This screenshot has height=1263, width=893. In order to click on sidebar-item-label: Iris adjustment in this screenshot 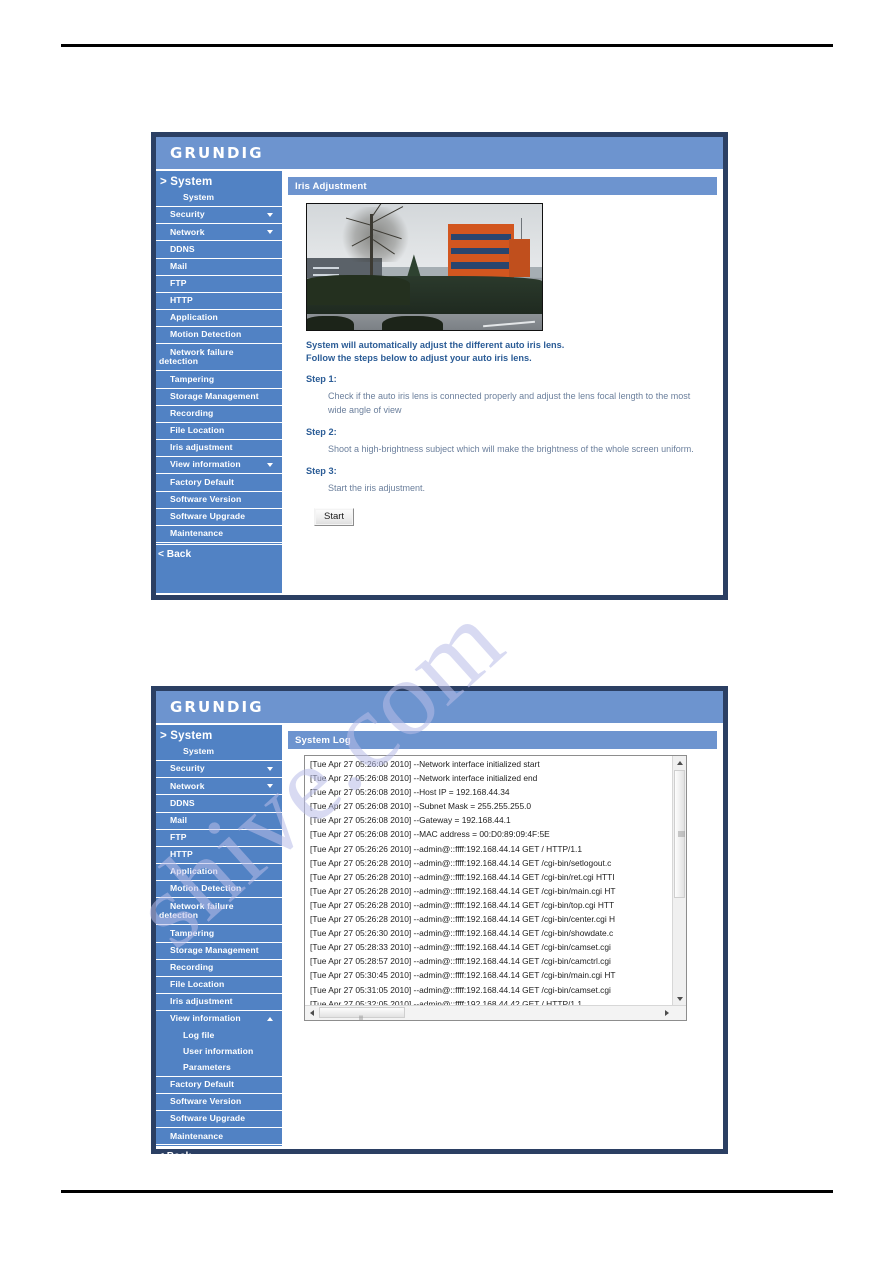, I will do `click(201, 1001)`.